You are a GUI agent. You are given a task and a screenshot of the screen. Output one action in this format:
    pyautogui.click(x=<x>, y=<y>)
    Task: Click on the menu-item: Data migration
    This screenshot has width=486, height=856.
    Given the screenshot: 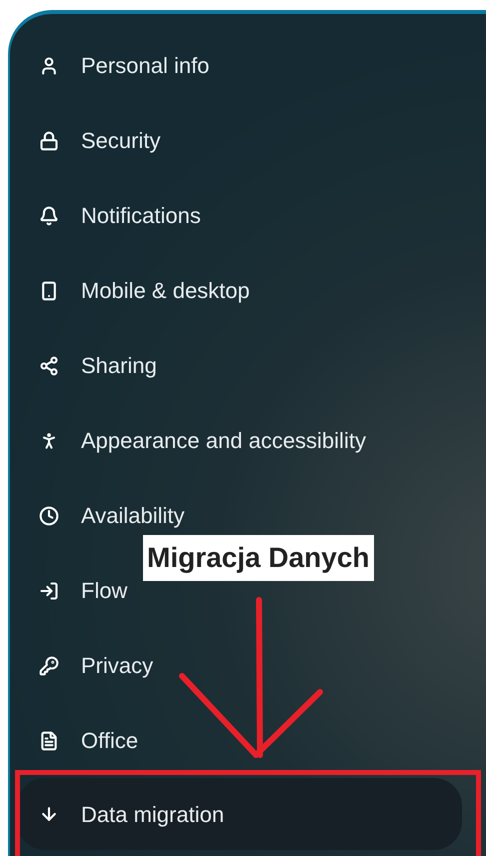 What is the action you would take?
    pyautogui.click(x=239, y=814)
    